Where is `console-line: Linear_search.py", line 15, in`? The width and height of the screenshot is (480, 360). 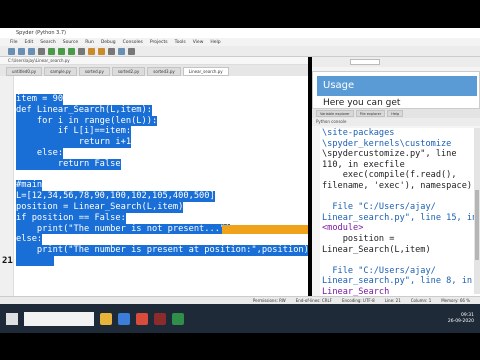
console-line: Linear_search.py", line 15, in is located at coordinates (400, 217).